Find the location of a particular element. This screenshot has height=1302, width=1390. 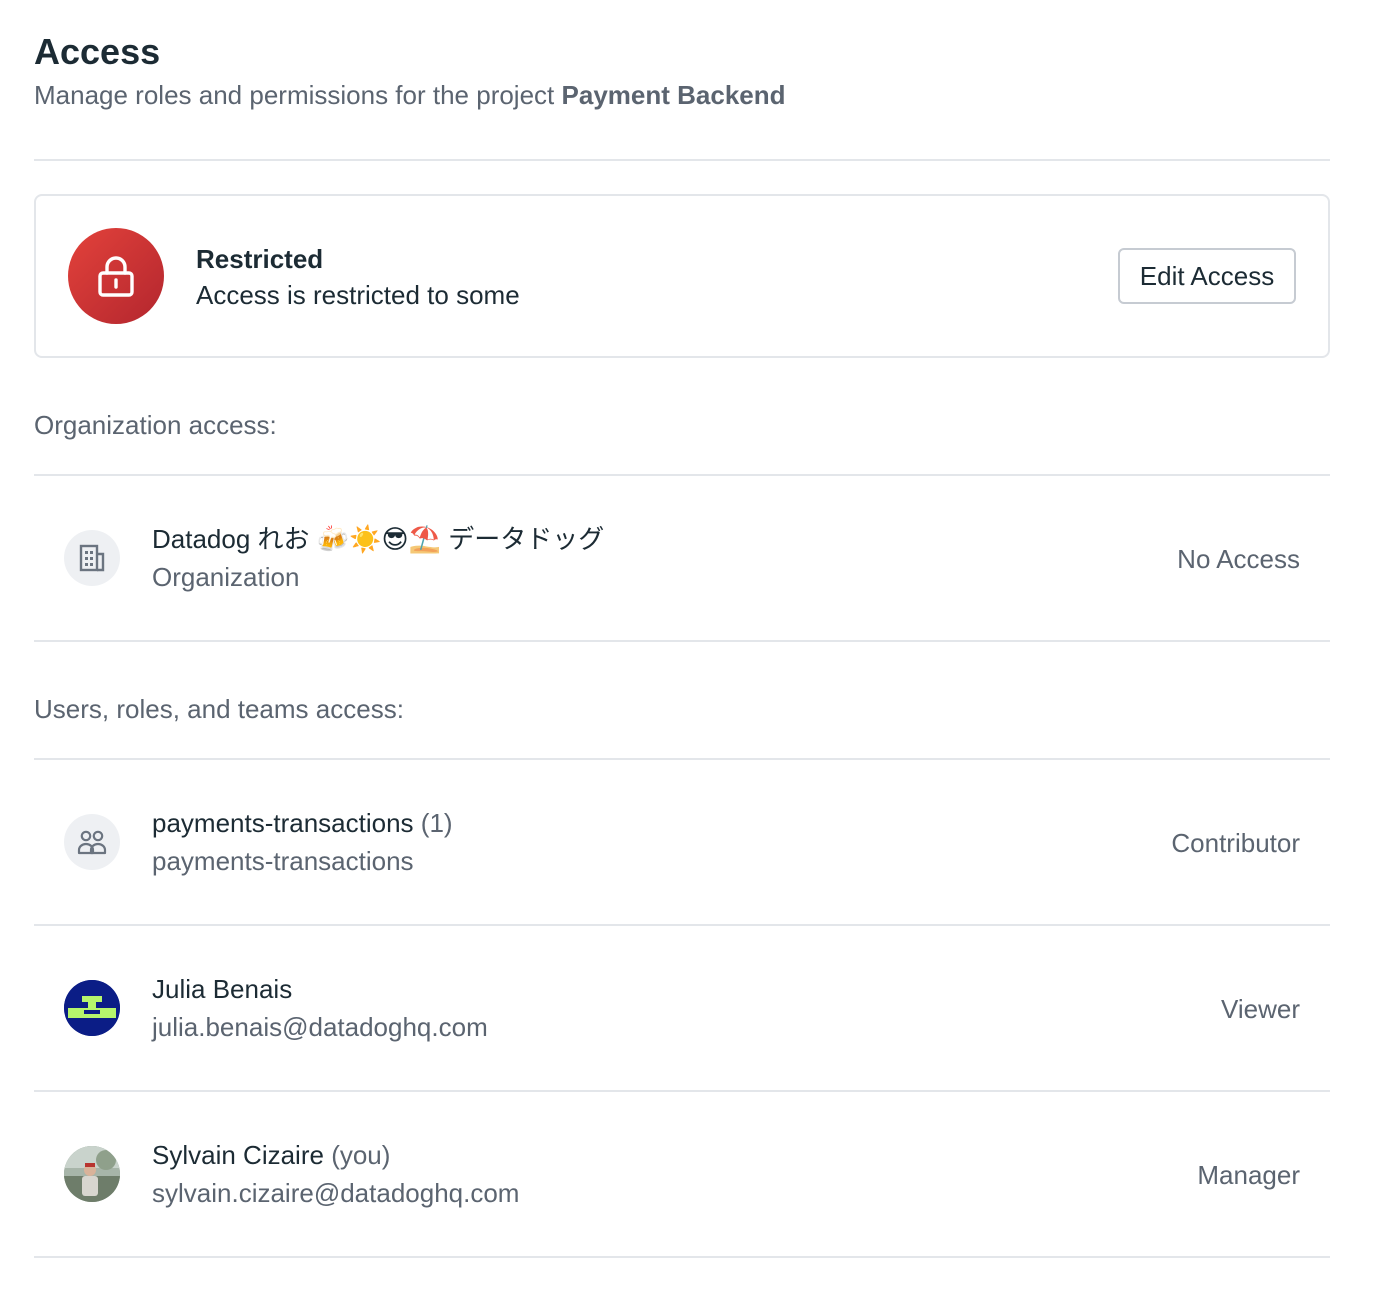

status-description: Access is restricted to some is located at coordinates (358, 295).